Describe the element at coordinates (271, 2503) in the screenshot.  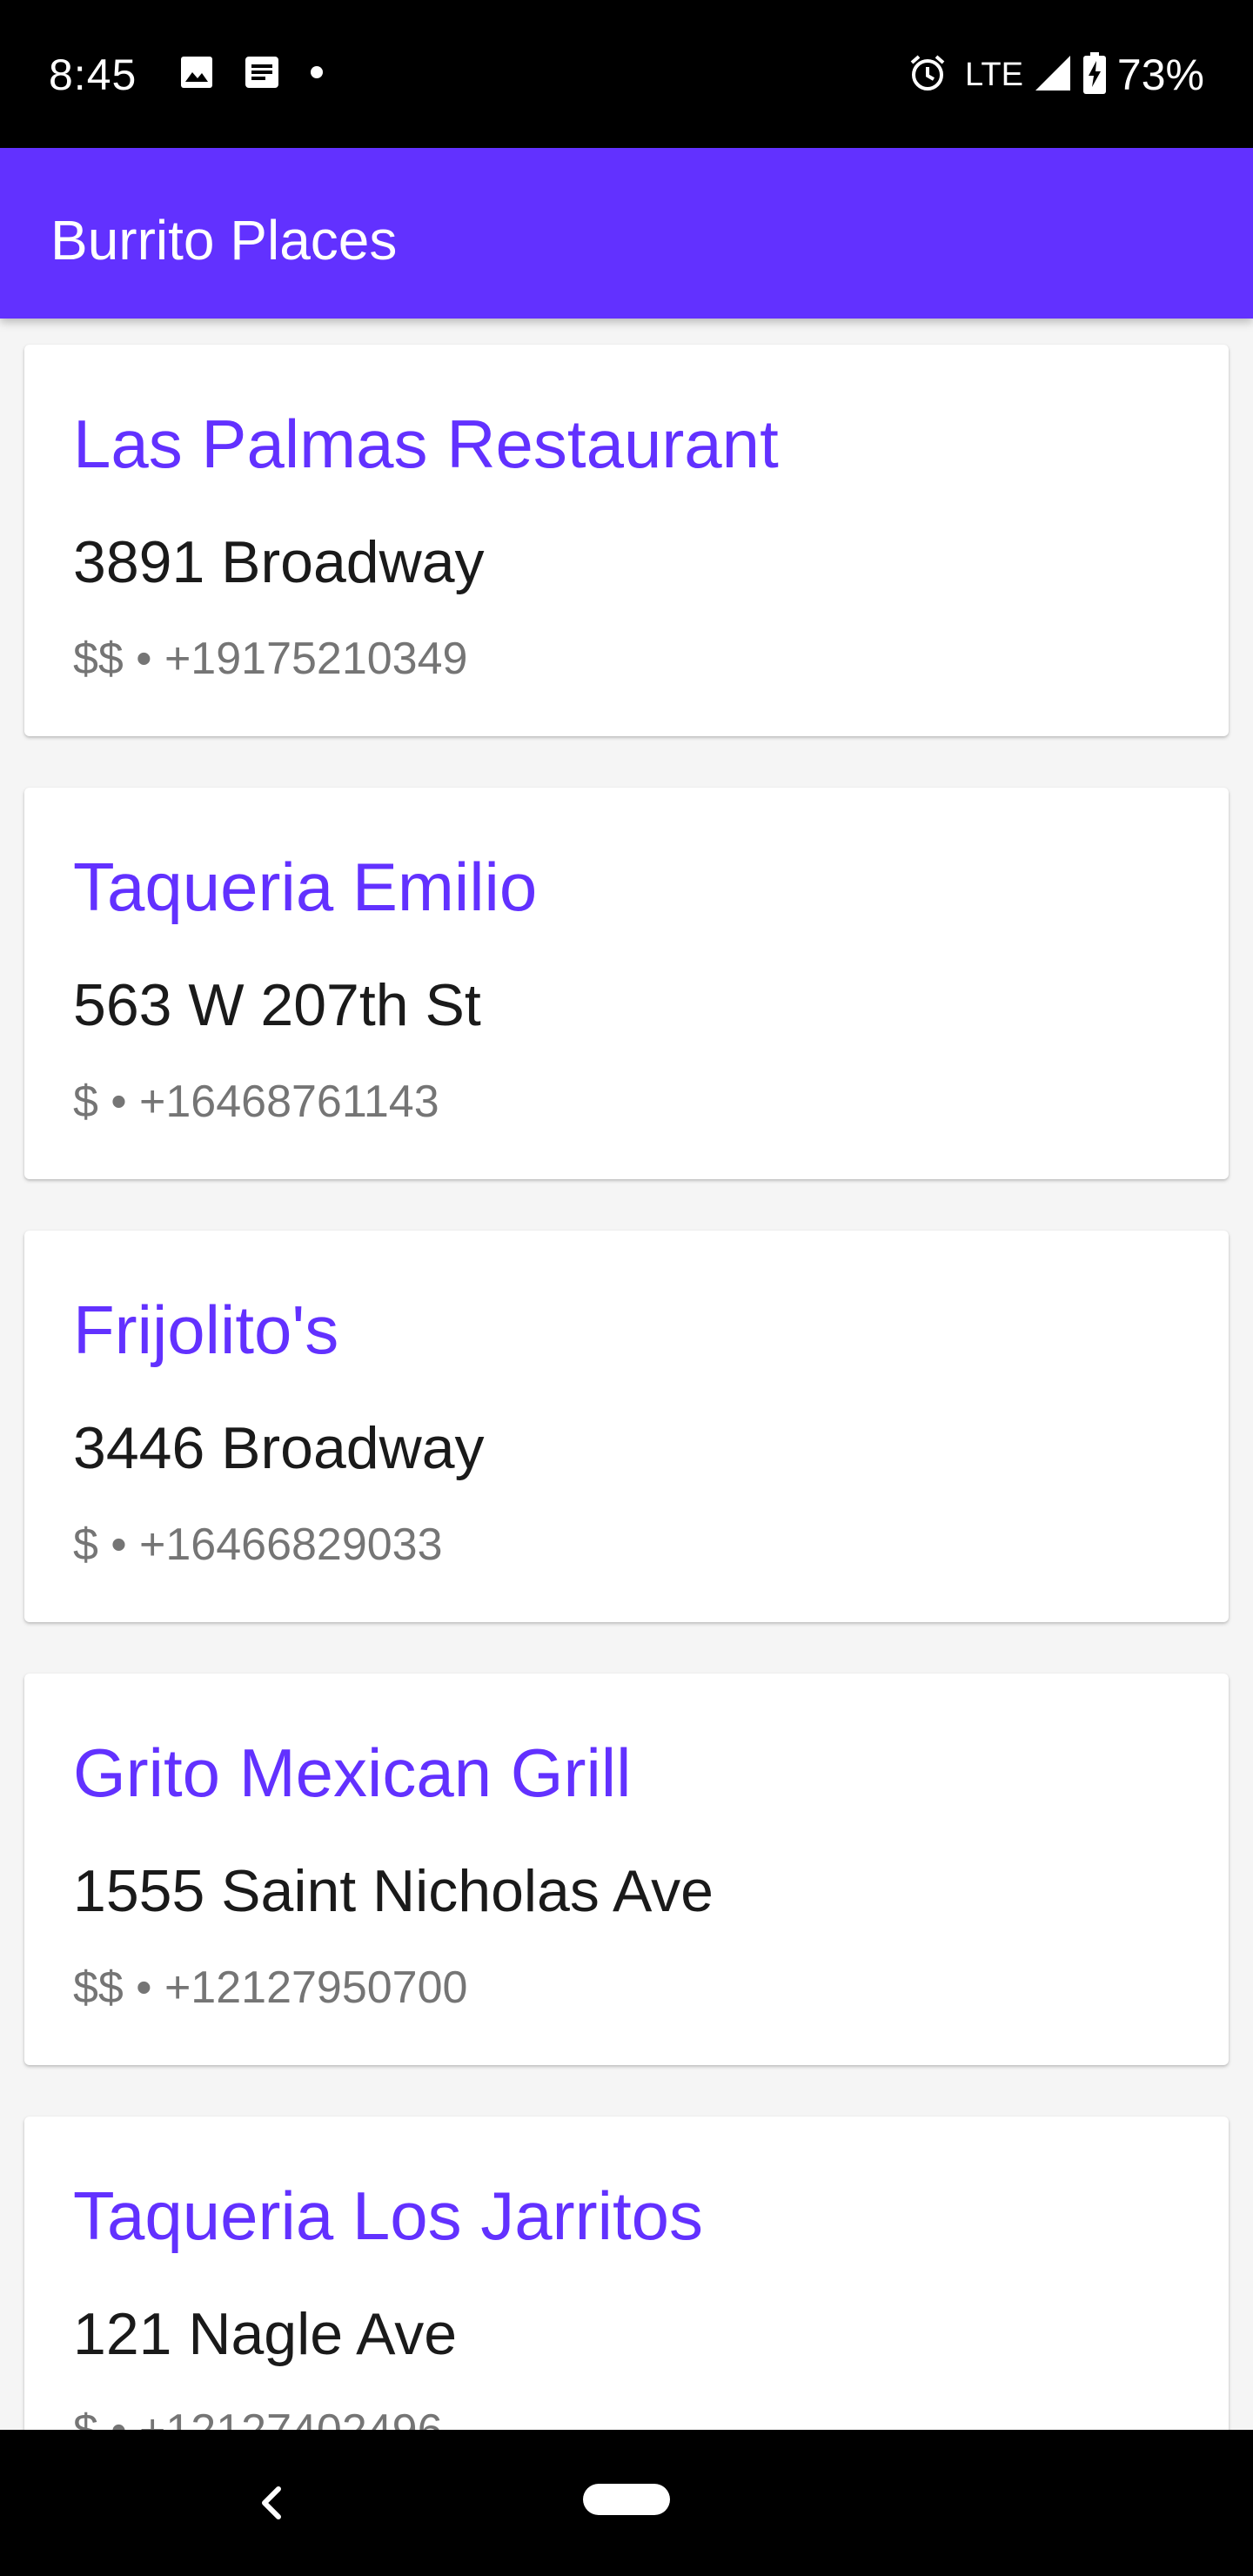
I see `back-icon` at that location.